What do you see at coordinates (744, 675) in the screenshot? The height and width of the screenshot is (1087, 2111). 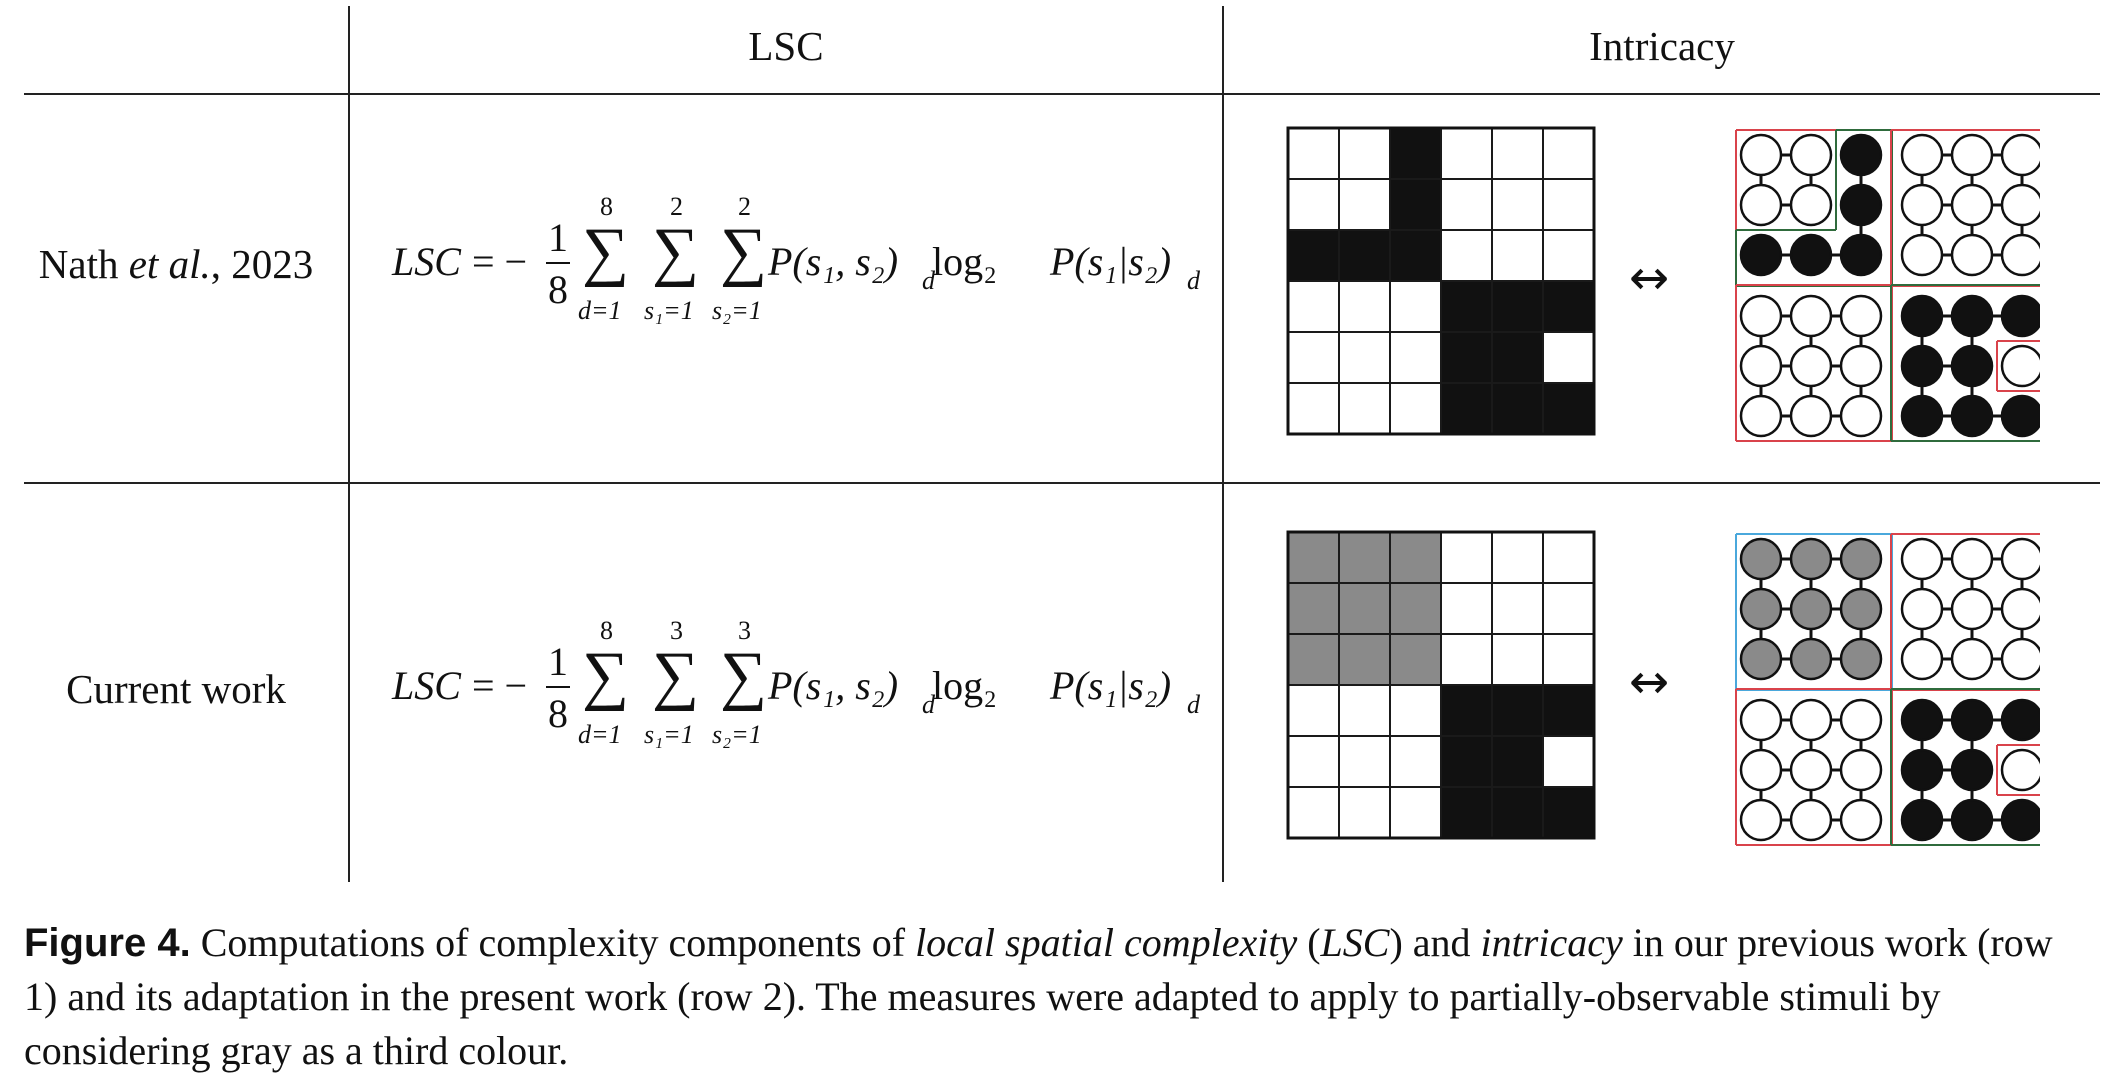 I see `sum3-sigma: ∑` at bounding box center [744, 675].